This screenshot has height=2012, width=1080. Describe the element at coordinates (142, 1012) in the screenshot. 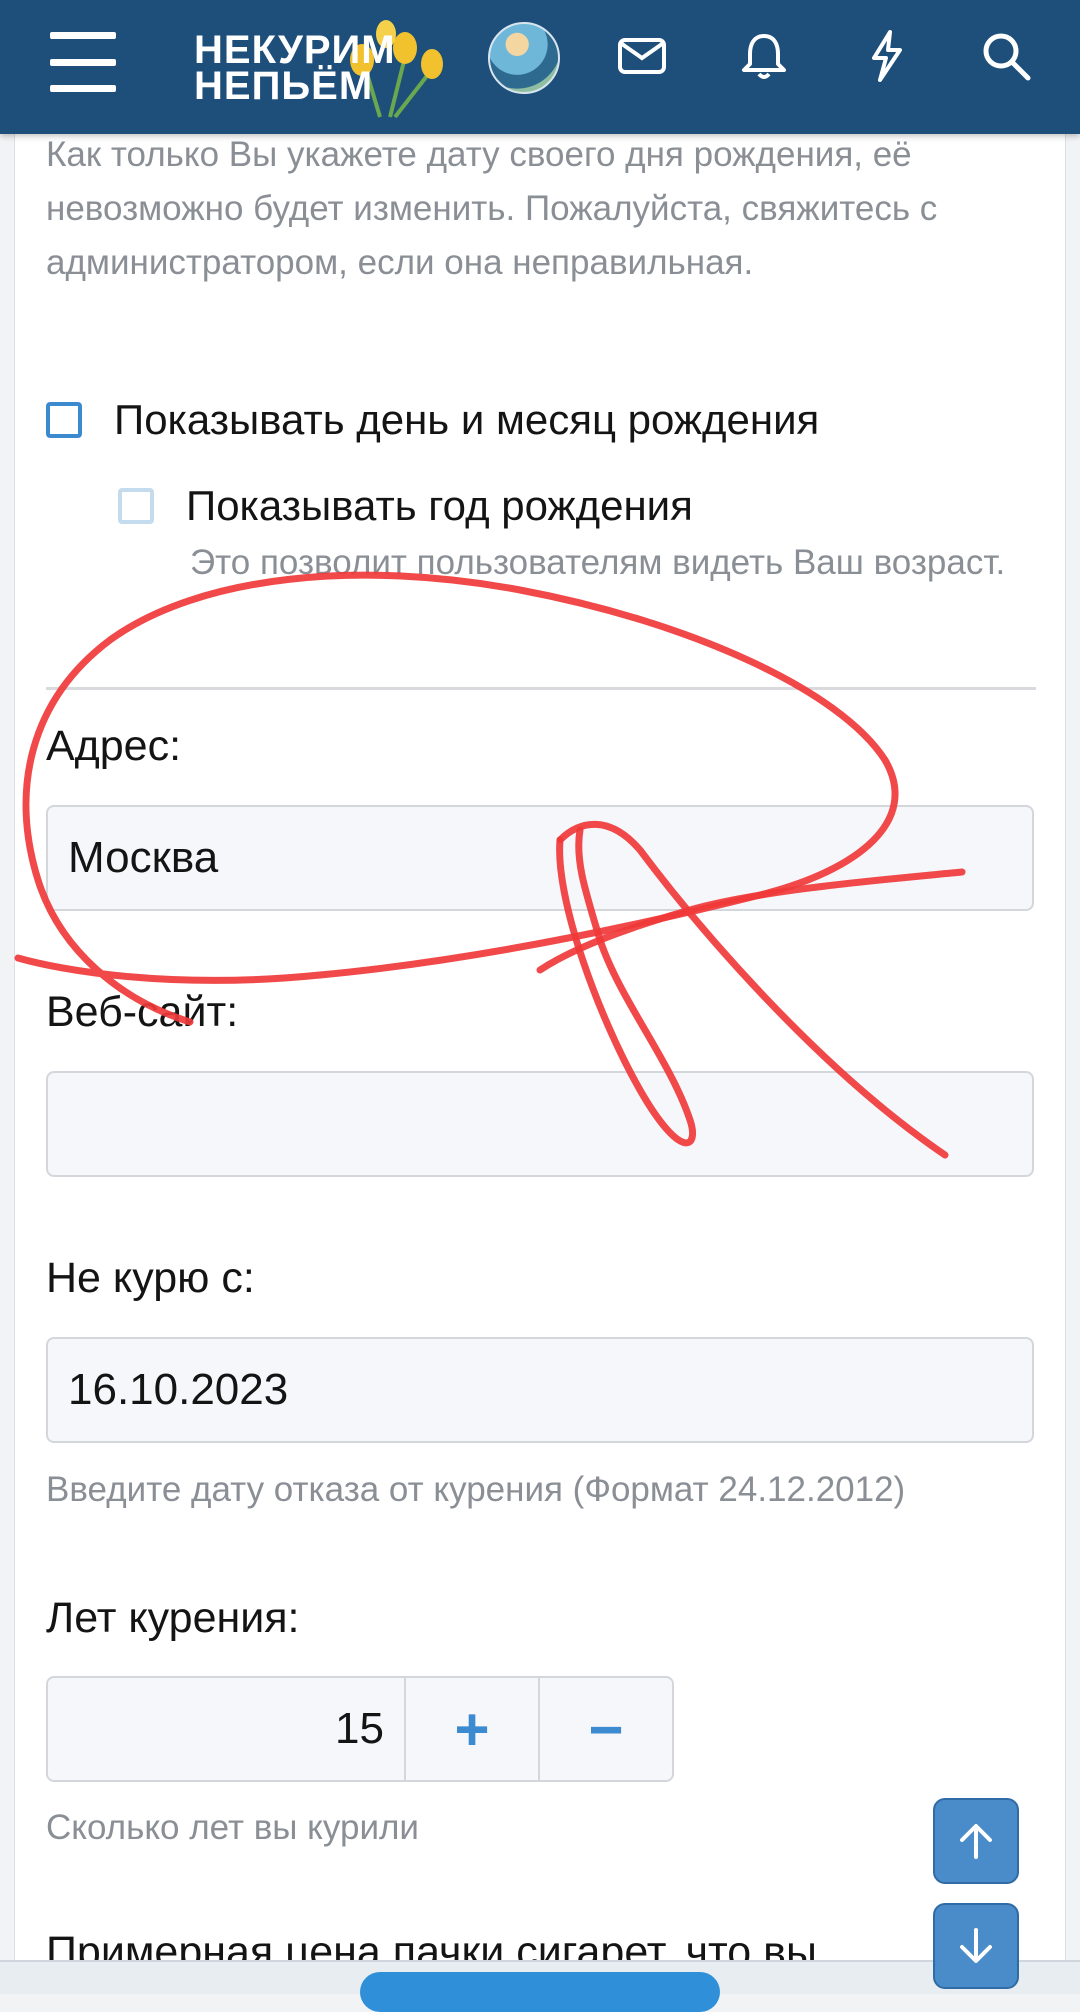

I see `website-label: Веб-сайт:` at that location.